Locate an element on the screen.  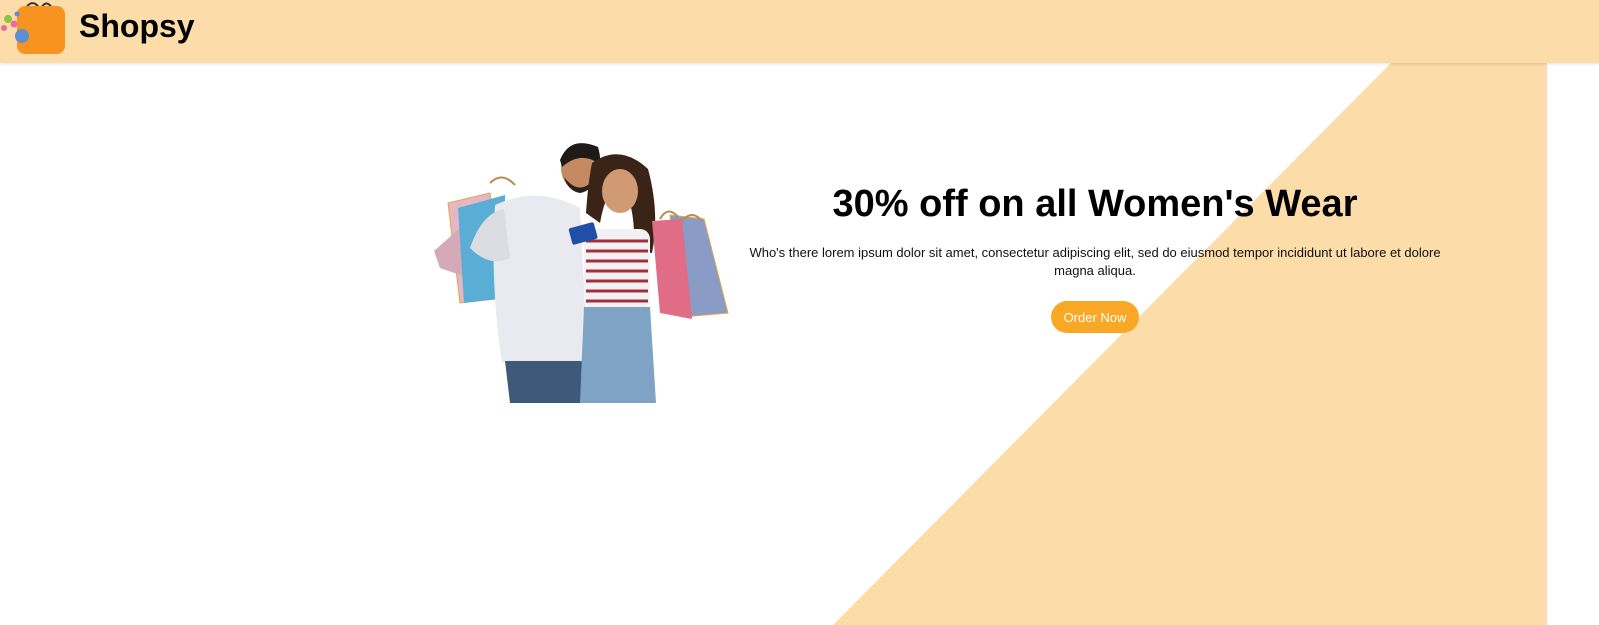
hero-image is located at coordinates (580, 268).